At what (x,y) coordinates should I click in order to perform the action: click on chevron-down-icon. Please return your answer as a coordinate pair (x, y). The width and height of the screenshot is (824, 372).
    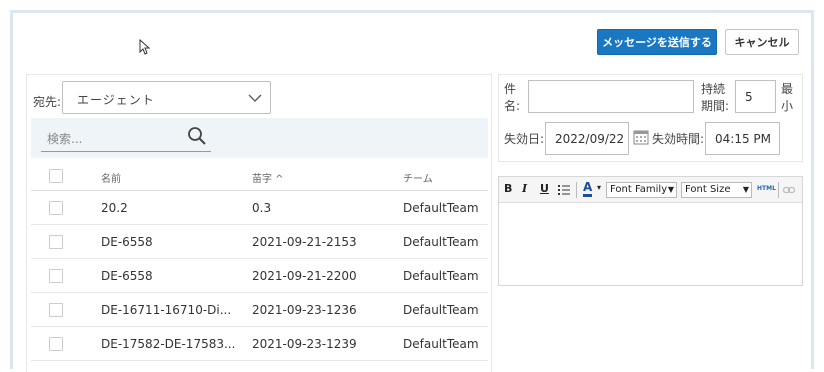
    Looking at the image, I should click on (255, 98).